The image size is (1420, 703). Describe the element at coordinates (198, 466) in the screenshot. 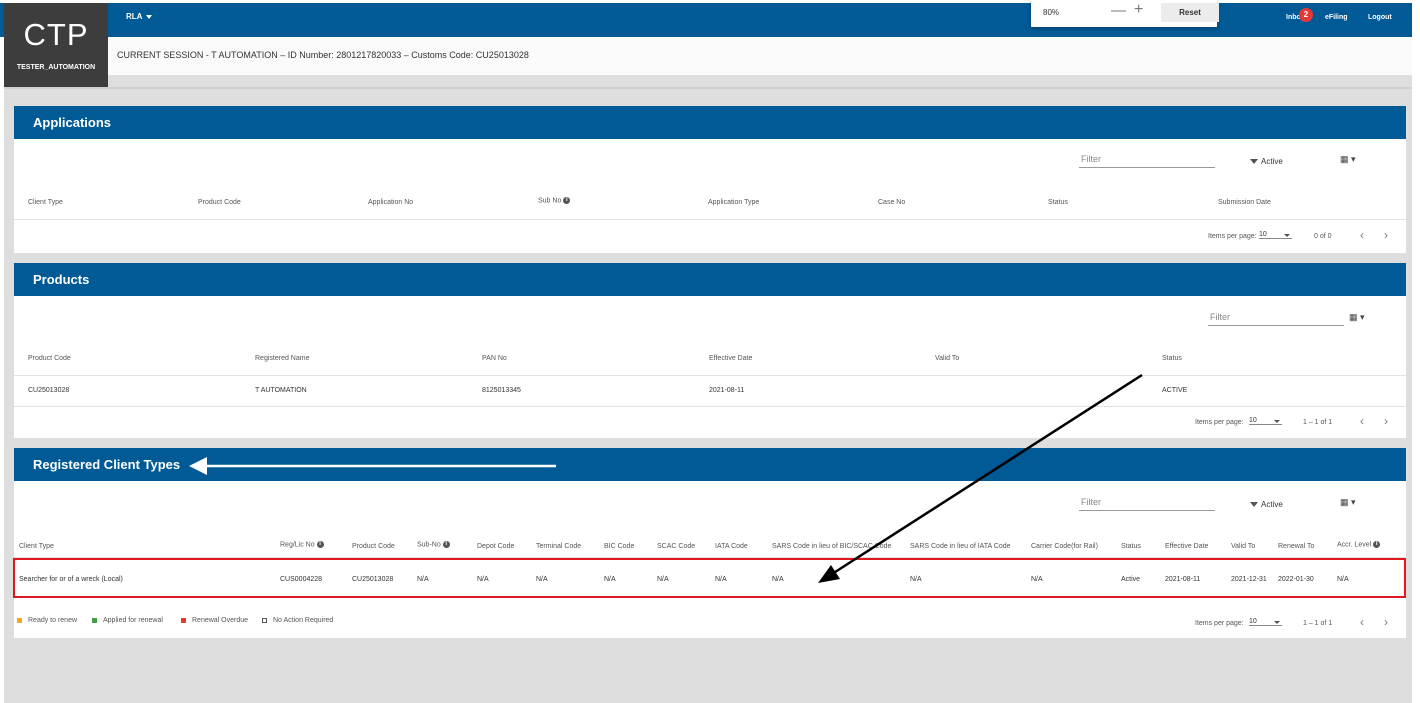

I see `white-arrow-head` at that location.